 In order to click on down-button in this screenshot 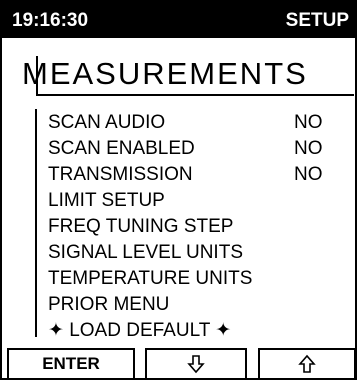, I will do `click(196, 364)`.